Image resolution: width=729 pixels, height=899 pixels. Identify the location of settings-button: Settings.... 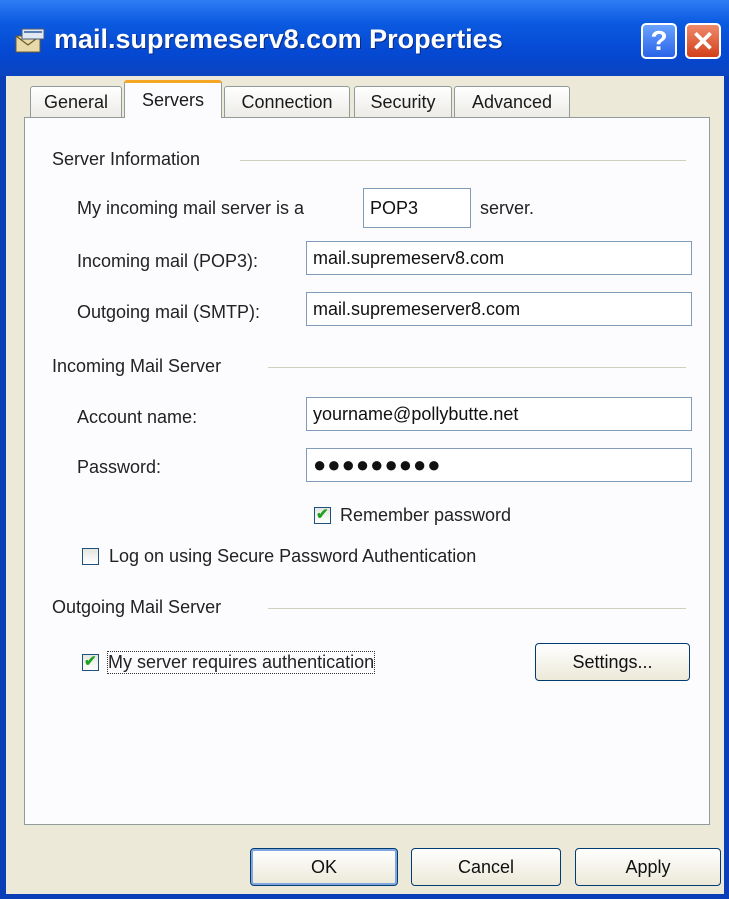
(612, 662).